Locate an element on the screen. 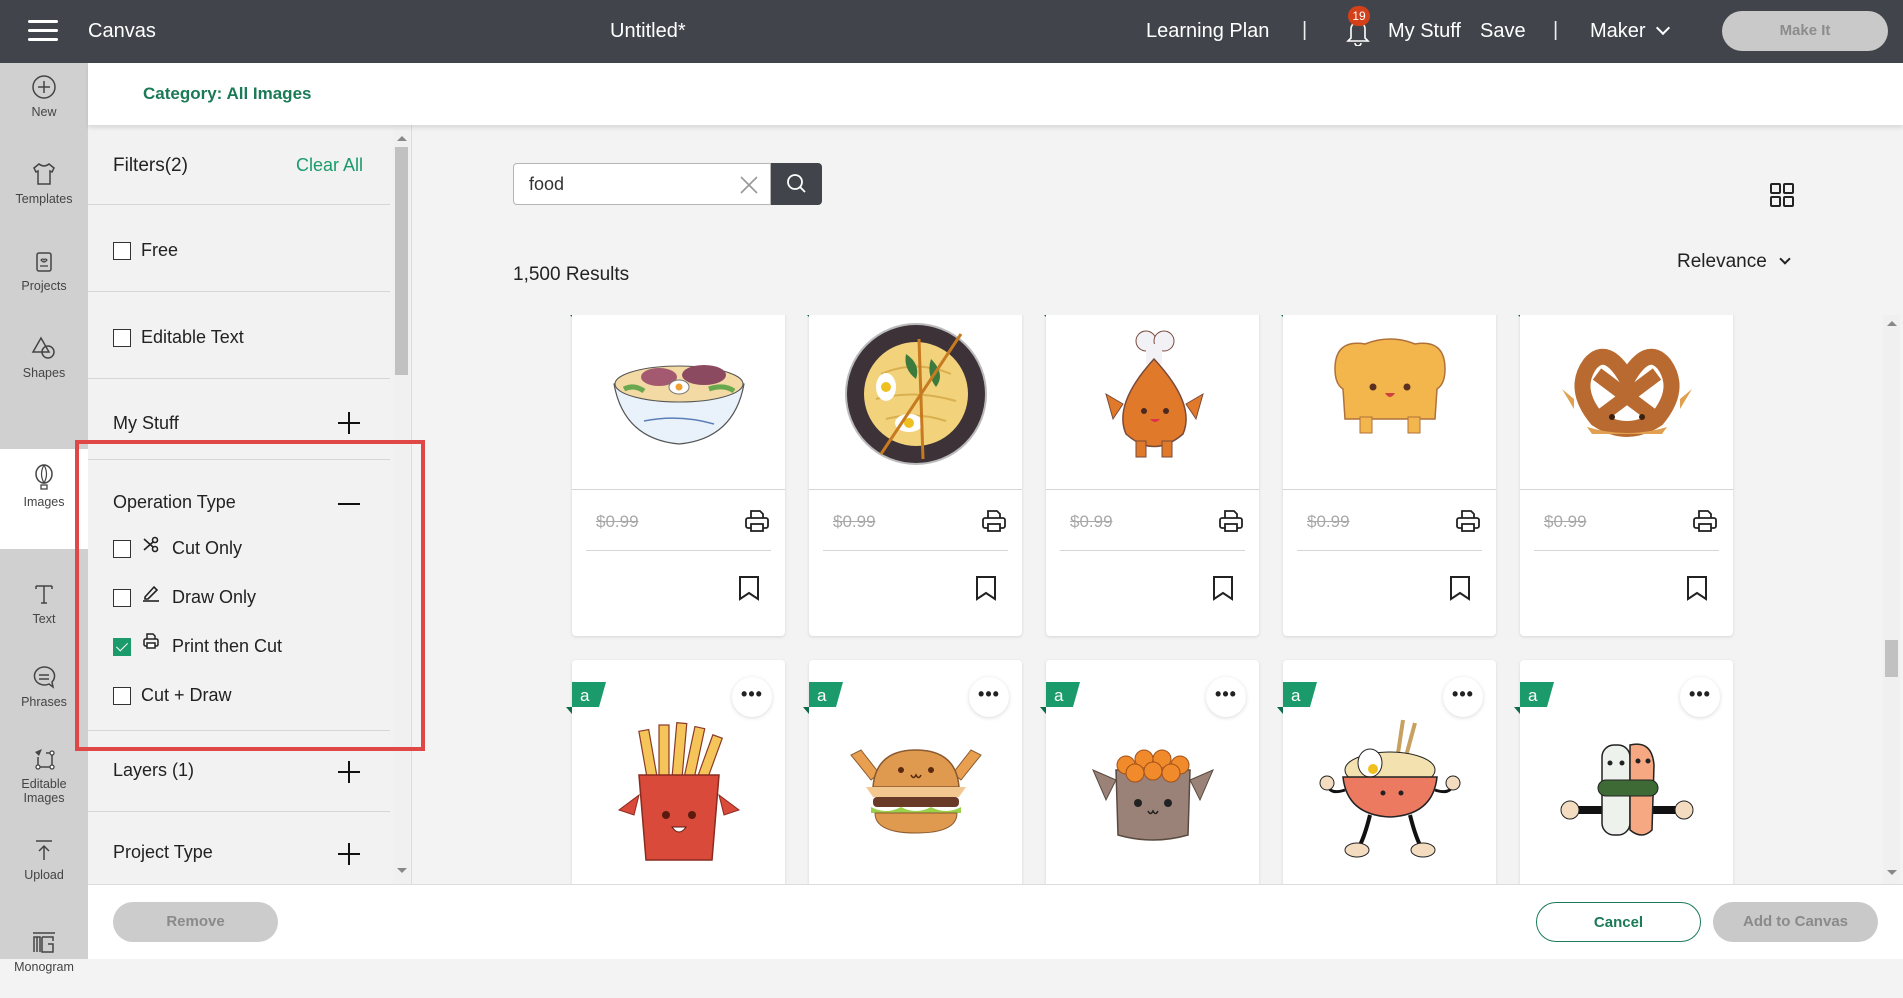  rail-label: Monogram is located at coordinates (44, 967).